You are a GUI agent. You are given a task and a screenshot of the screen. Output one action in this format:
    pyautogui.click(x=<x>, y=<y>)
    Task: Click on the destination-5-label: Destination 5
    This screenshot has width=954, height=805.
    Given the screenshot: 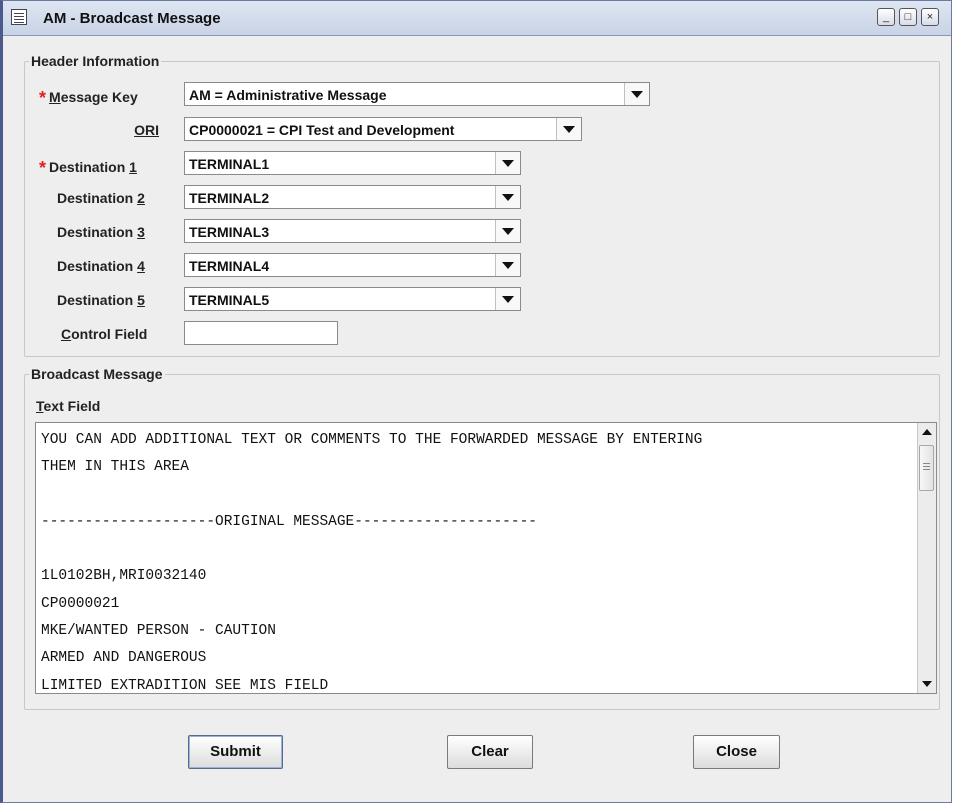 What is the action you would take?
    pyautogui.click(x=101, y=300)
    